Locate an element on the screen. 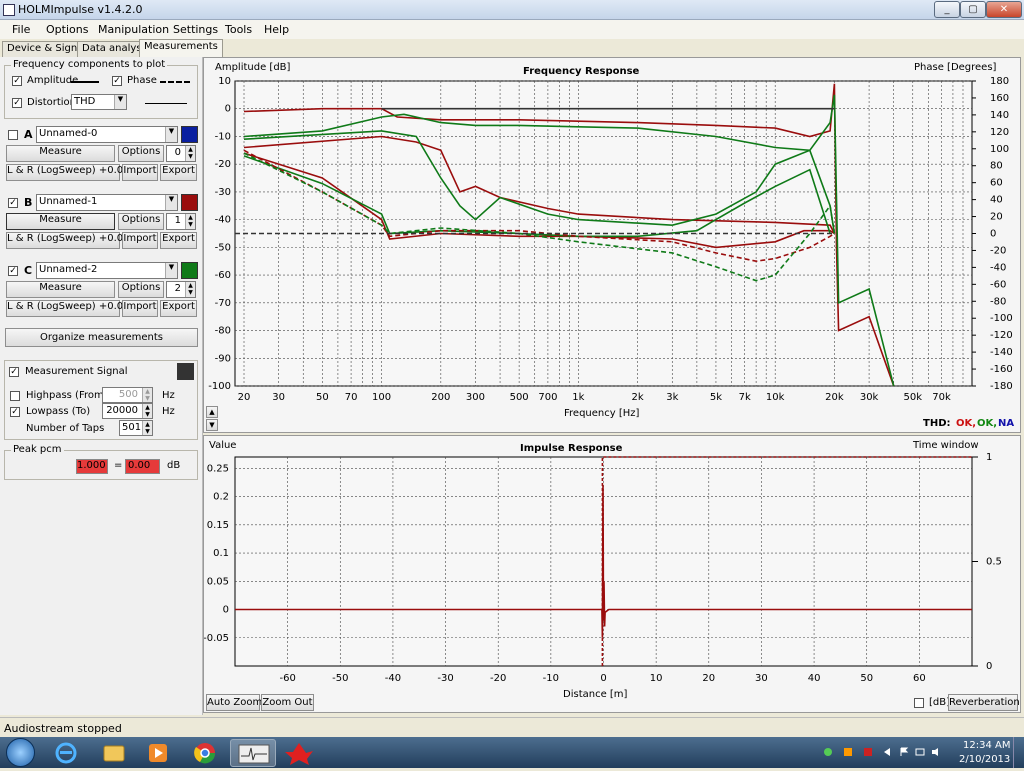  measurement-a-measure-button: Measure is located at coordinates (60, 153).